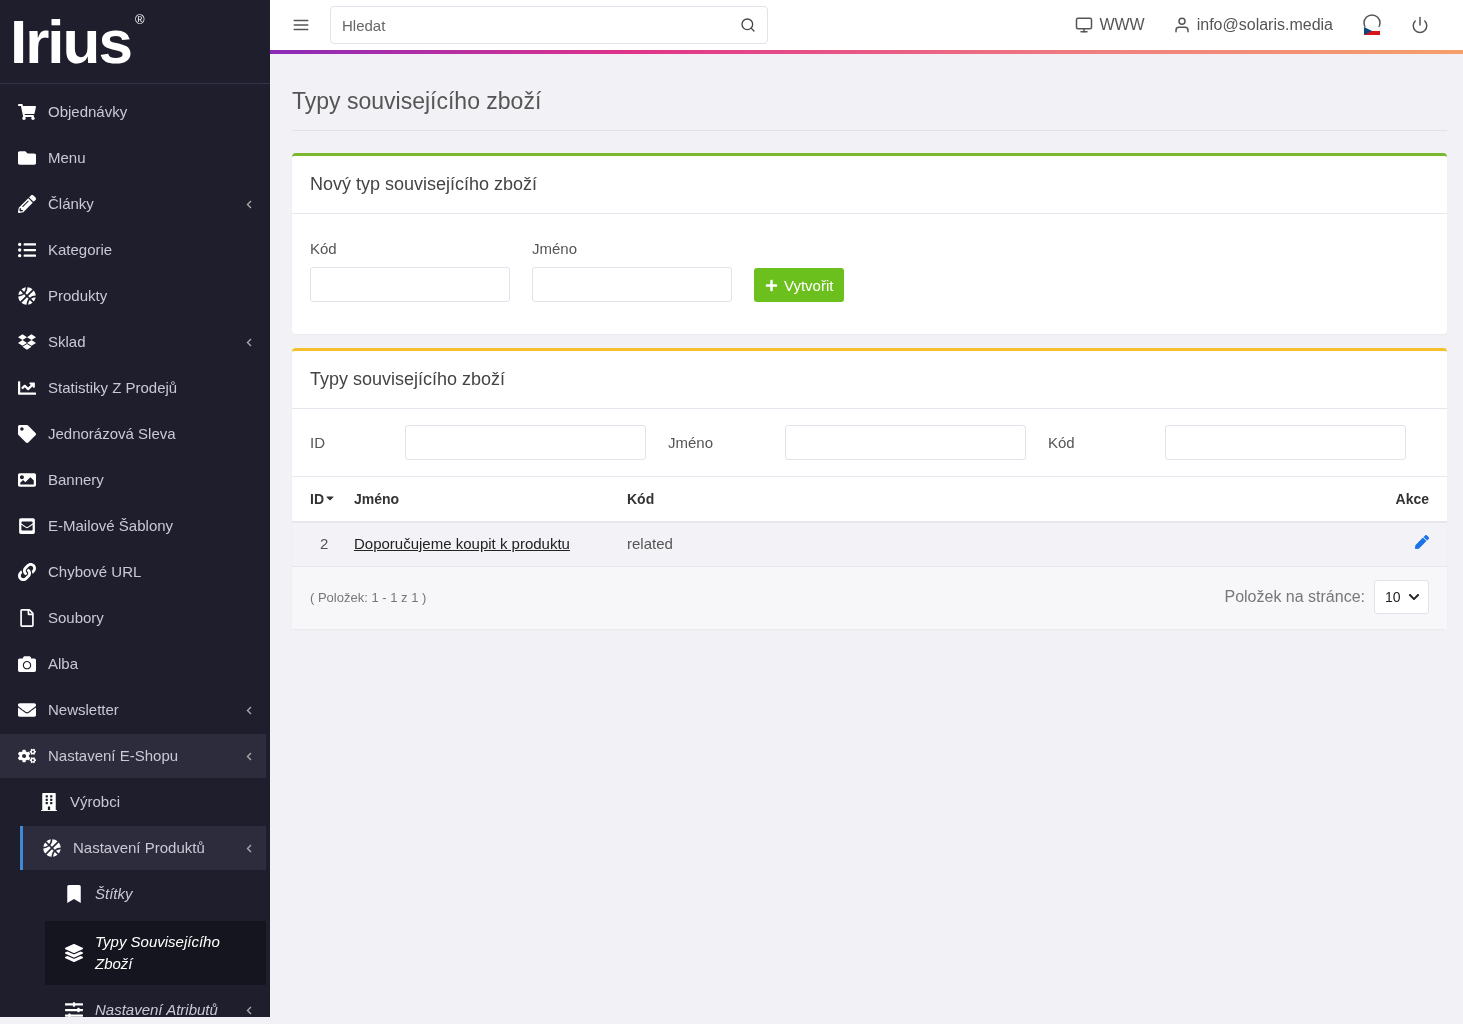 This screenshot has width=1463, height=1024. What do you see at coordinates (1422, 542) in the screenshot?
I see `edit-icon` at bounding box center [1422, 542].